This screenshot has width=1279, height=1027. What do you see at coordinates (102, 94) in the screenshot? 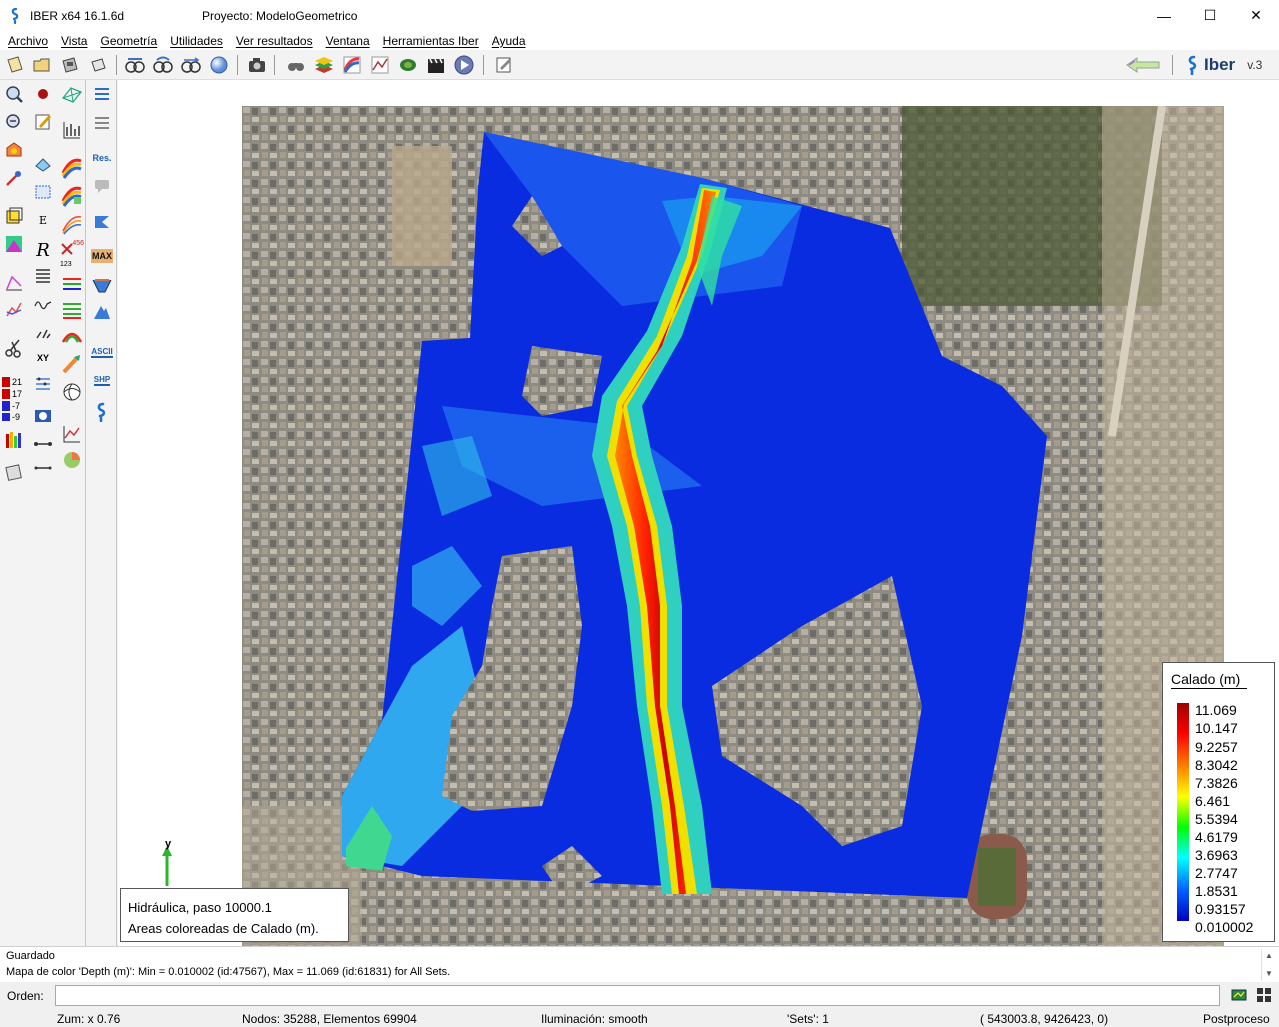
I see `iber-hydraulic-icon` at bounding box center [102, 94].